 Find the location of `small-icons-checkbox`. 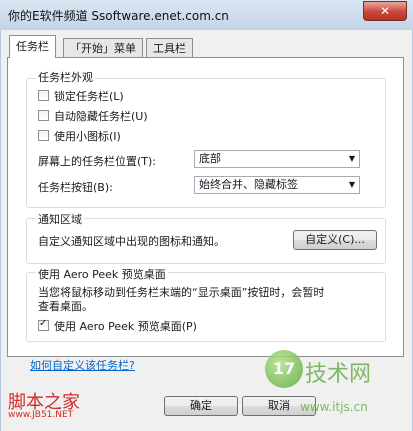

small-icons-checkbox is located at coordinates (43, 135).